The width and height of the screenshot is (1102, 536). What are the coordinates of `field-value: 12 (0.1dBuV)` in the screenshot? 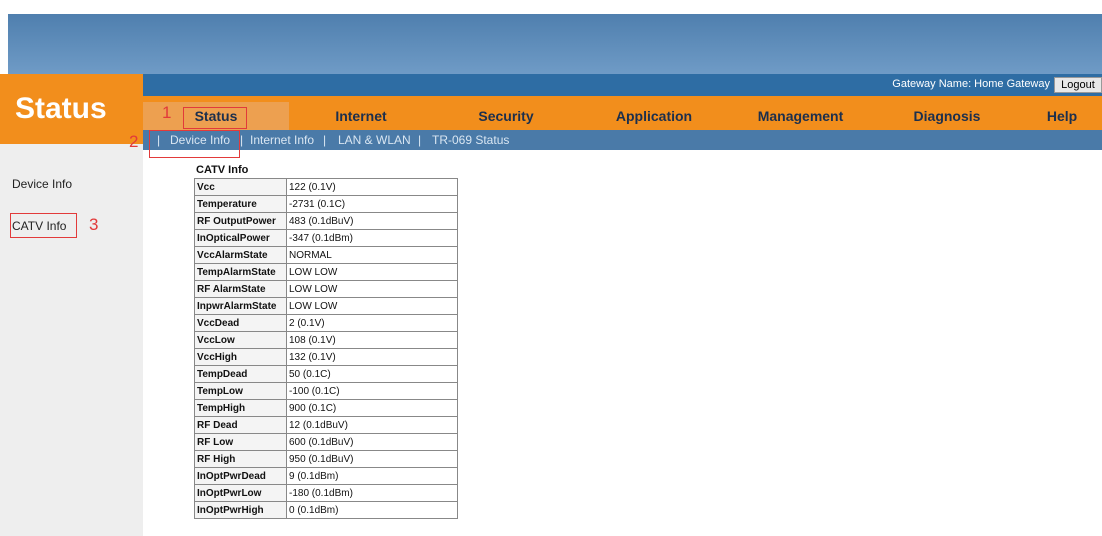 It's located at (372, 425).